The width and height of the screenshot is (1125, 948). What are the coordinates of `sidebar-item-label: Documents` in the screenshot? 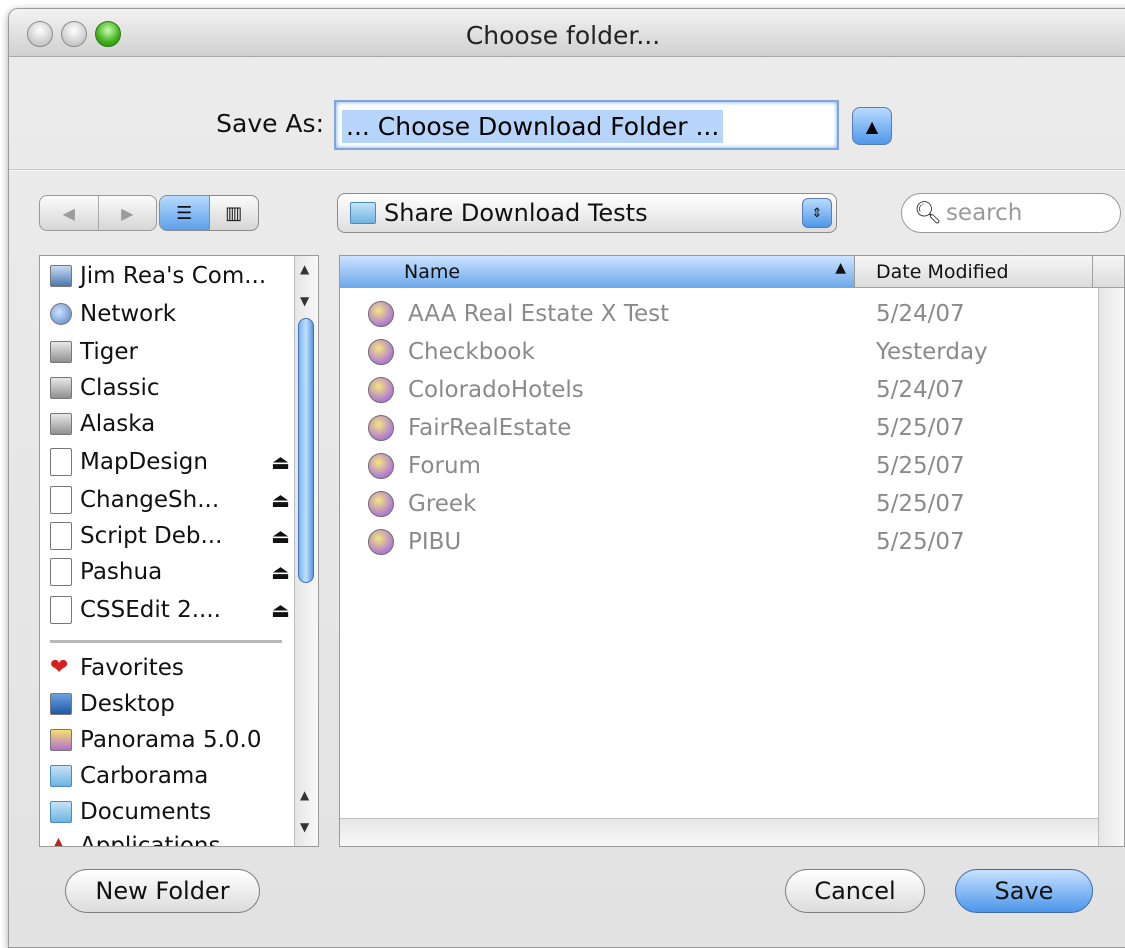 It's located at (146, 812).